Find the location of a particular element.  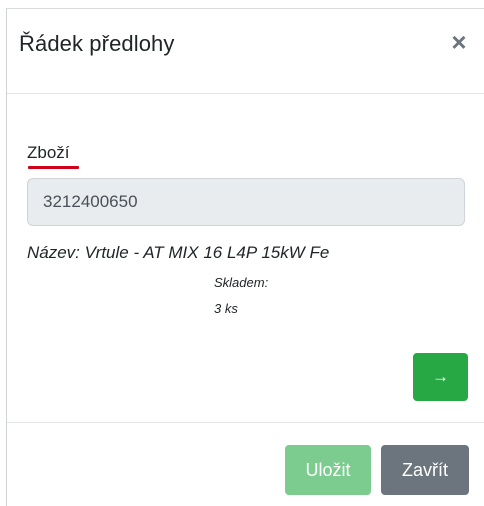

arrow-right-icon: → is located at coordinates (440, 376).